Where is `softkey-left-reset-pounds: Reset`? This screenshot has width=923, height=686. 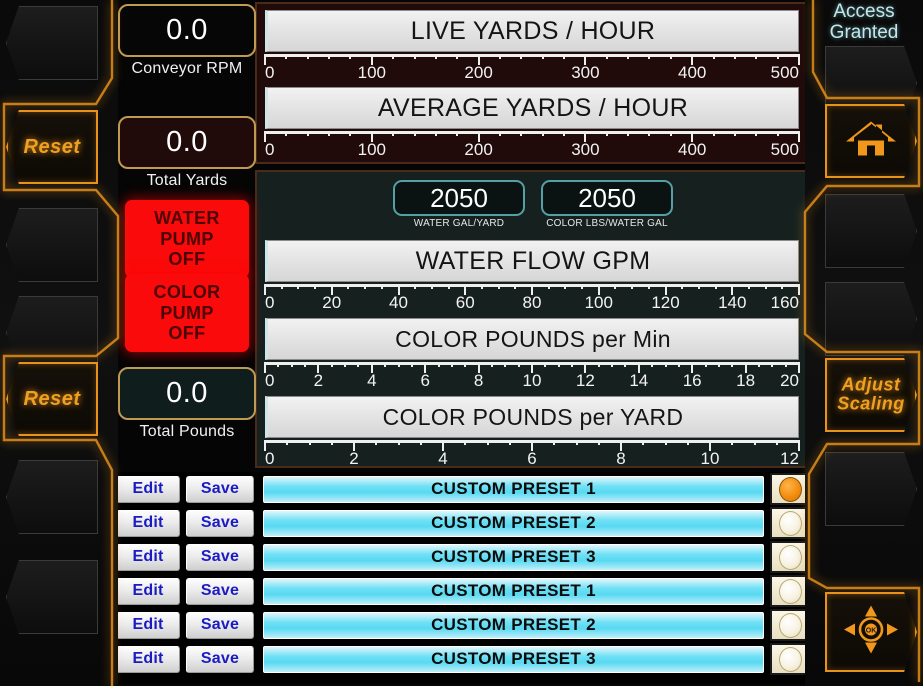 softkey-left-reset-pounds: Reset is located at coordinates (52, 399).